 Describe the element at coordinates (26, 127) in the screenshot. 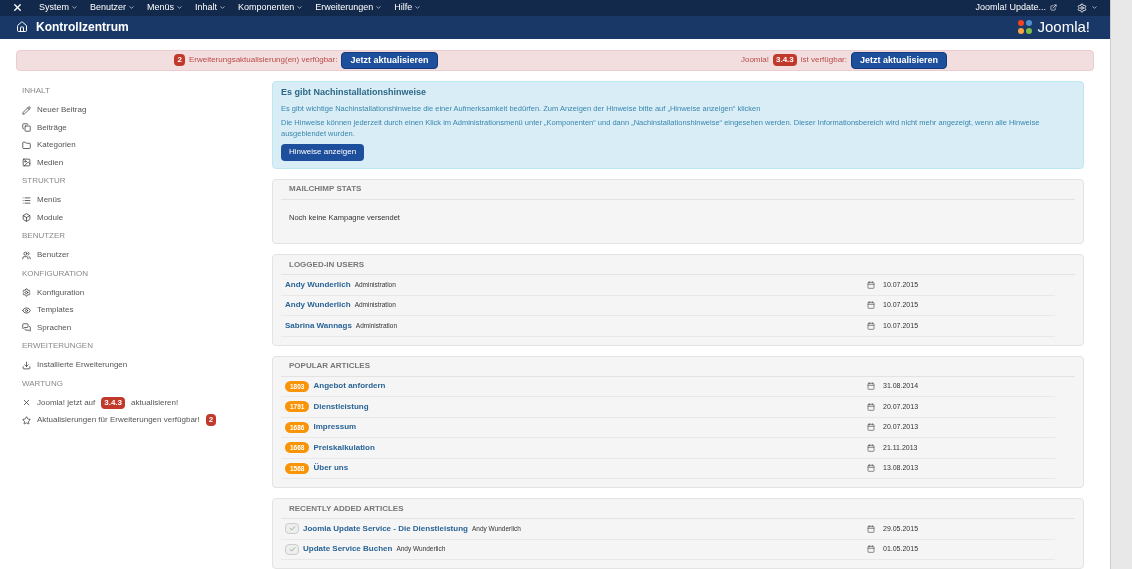

I see `copy-icon` at that location.